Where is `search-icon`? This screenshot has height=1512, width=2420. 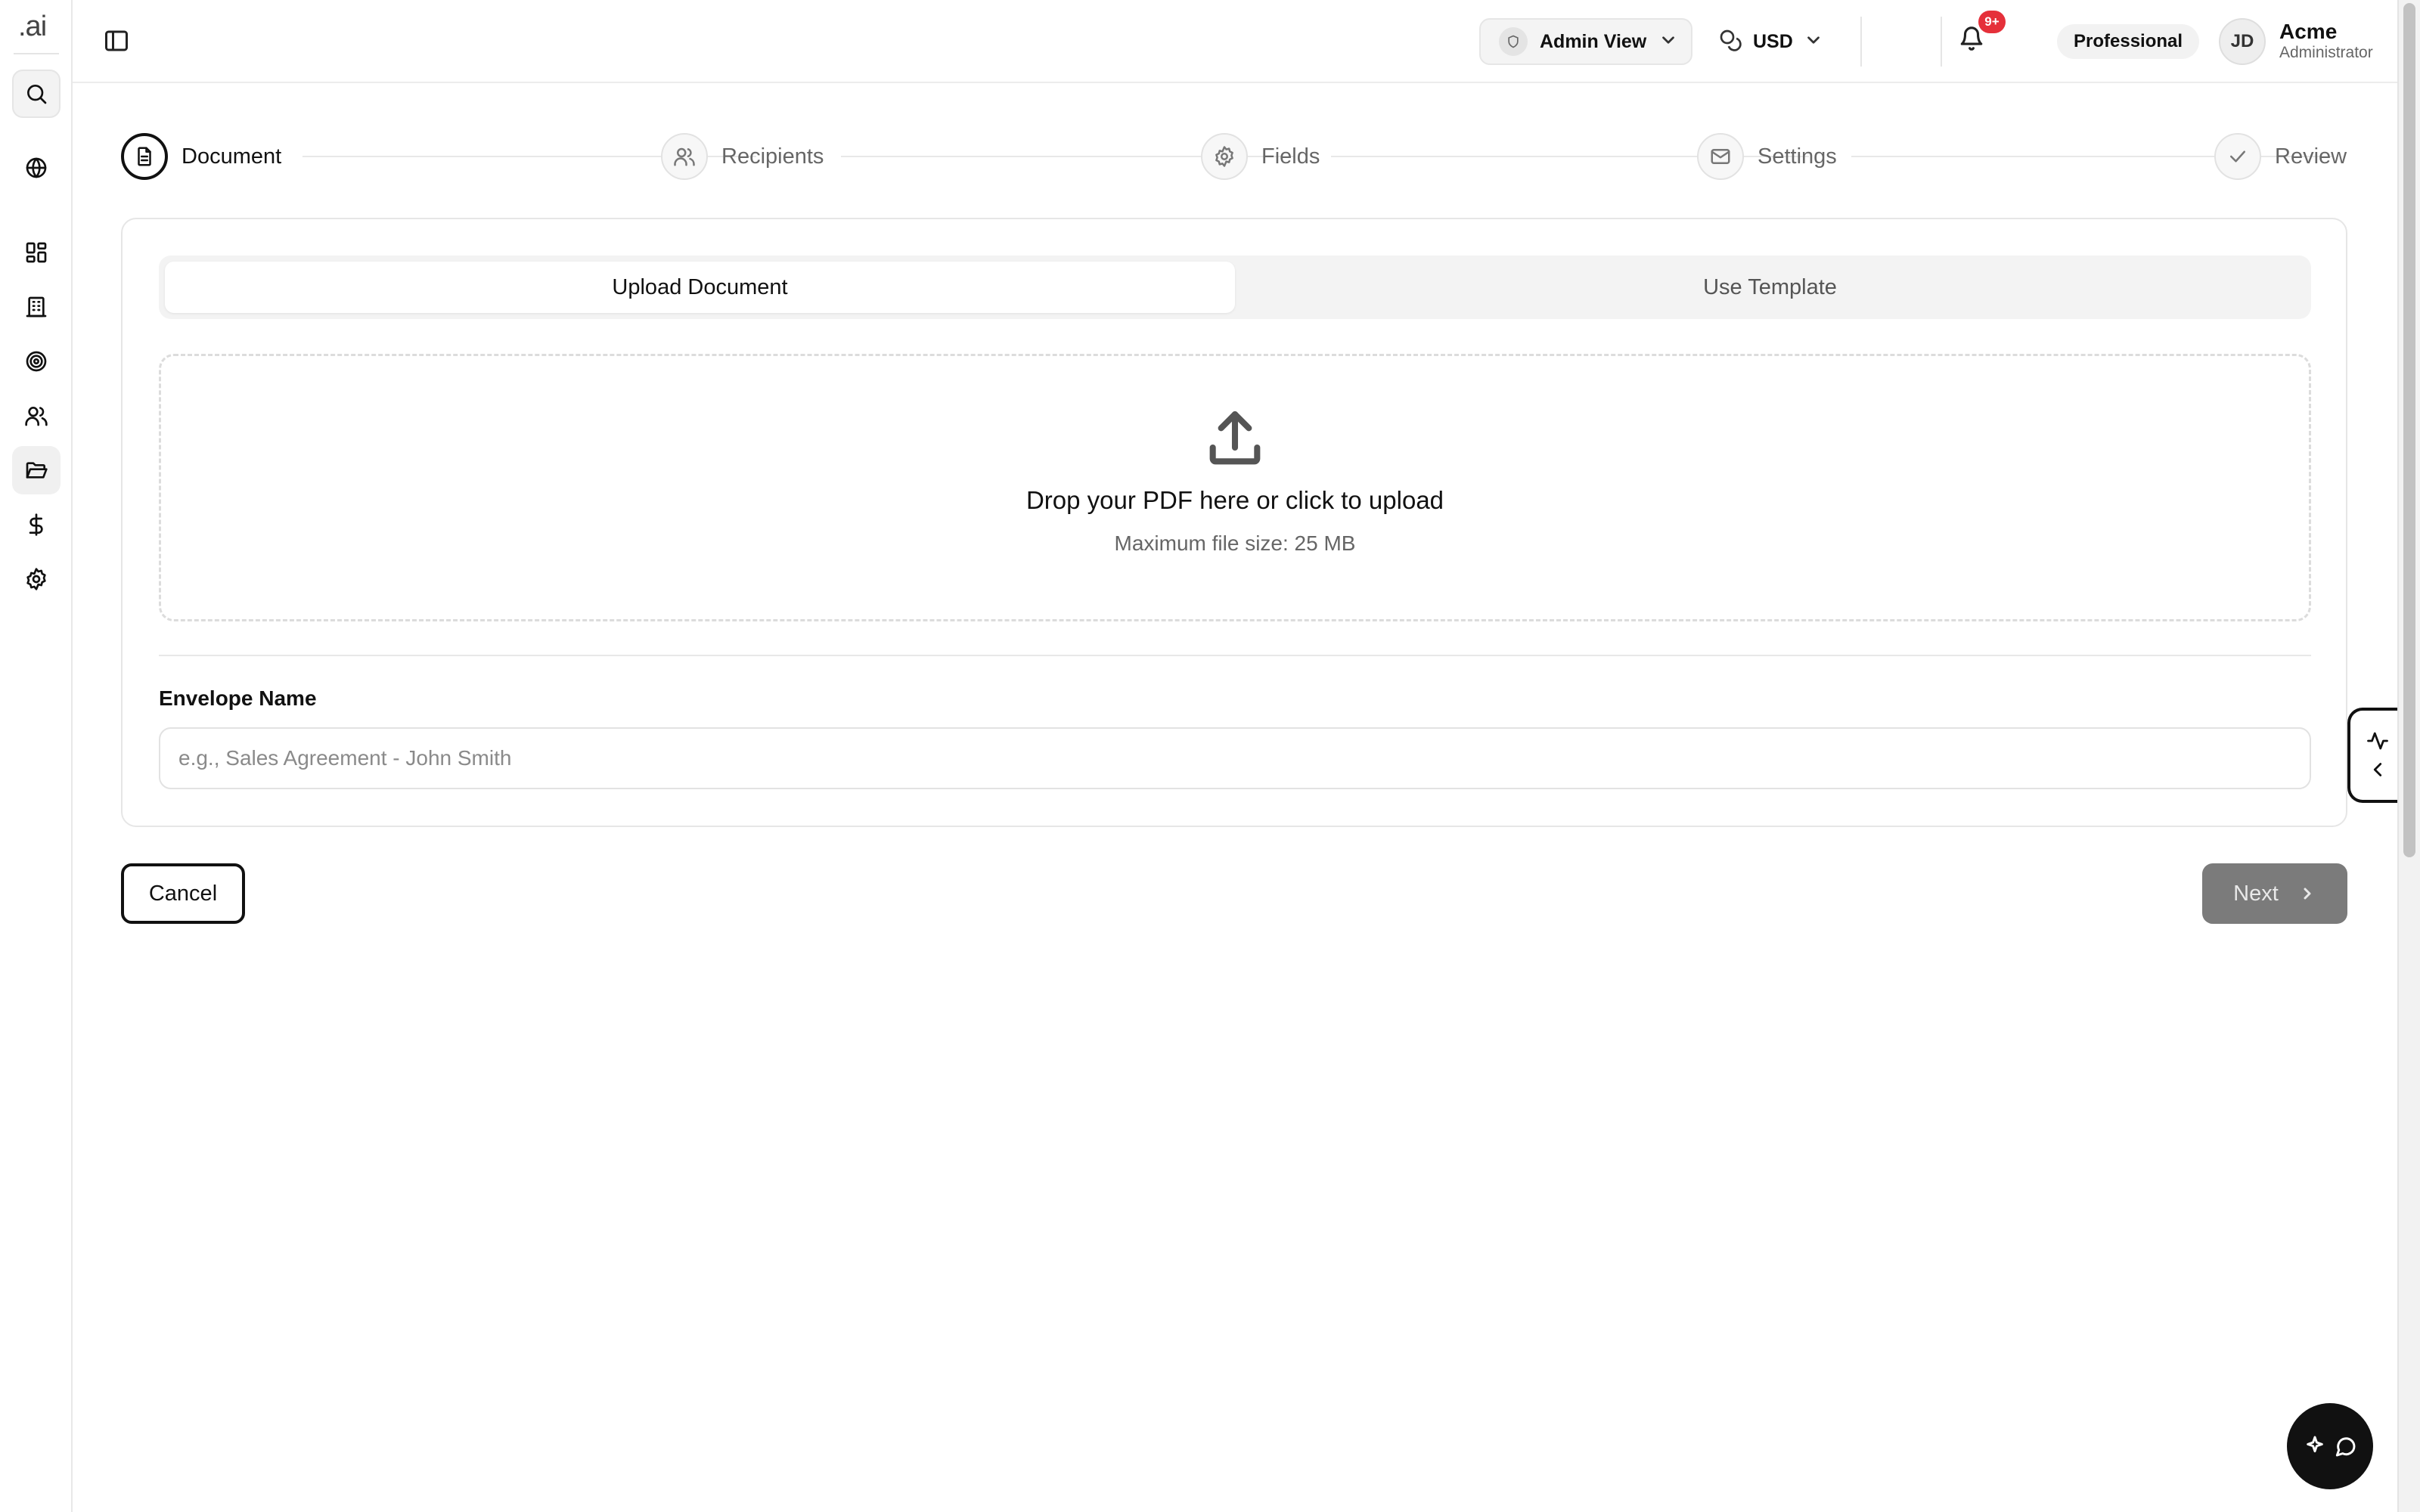
search-icon is located at coordinates (37, 94).